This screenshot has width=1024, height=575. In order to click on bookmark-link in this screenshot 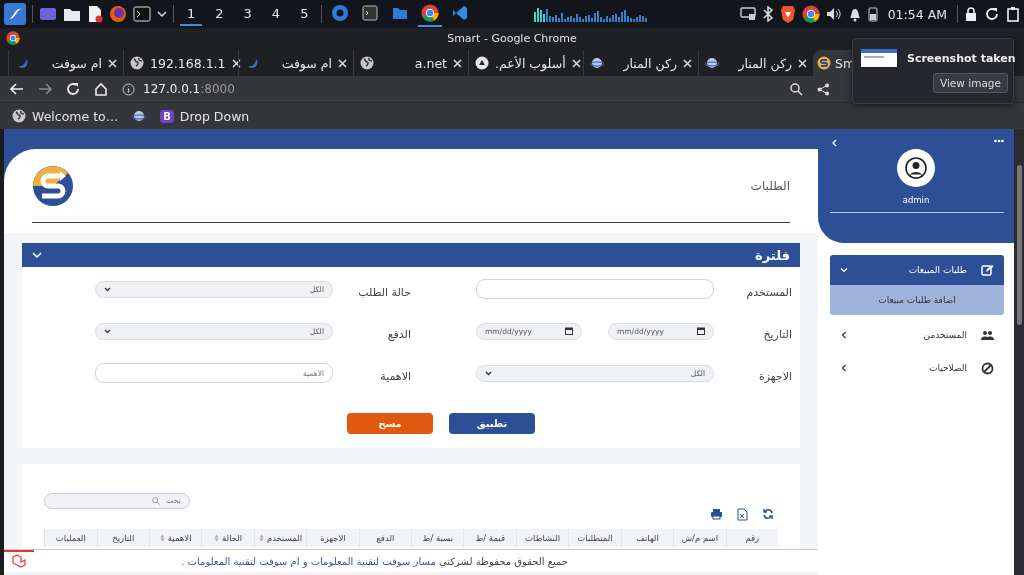, I will do `click(139, 116)`.